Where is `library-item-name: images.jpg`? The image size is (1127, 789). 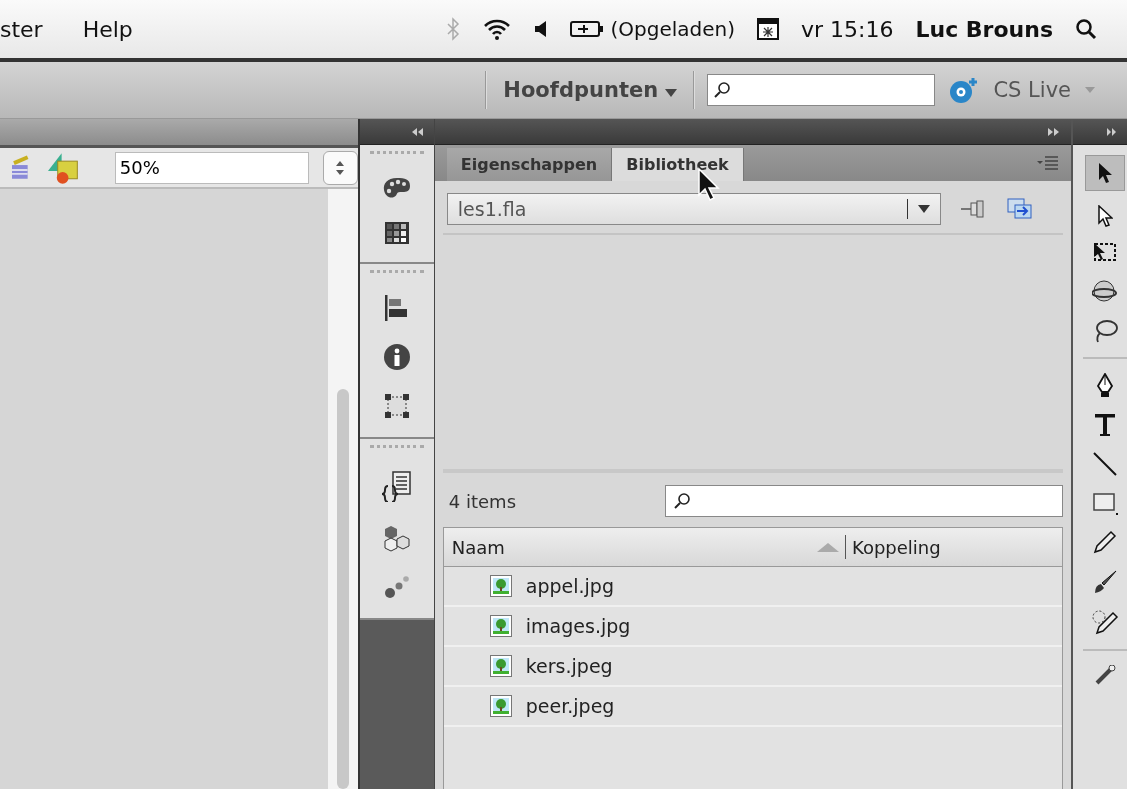
library-item-name: images.jpg is located at coordinates (578, 626).